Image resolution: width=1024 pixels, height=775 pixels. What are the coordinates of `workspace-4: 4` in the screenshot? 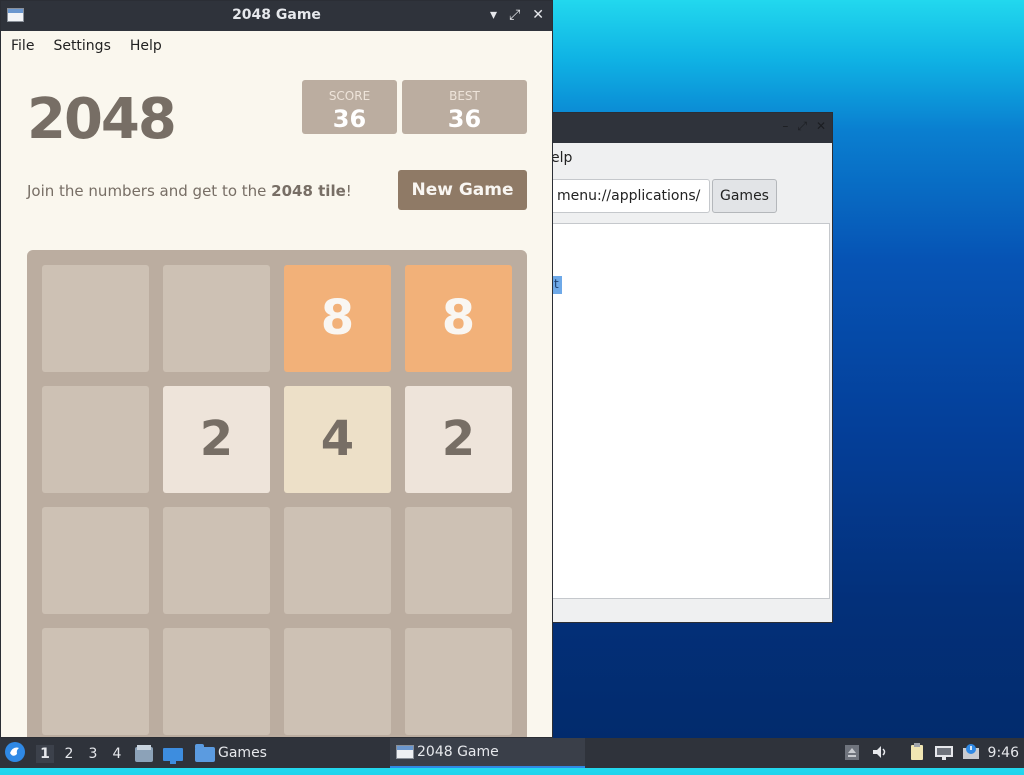 It's located at (117, 754).